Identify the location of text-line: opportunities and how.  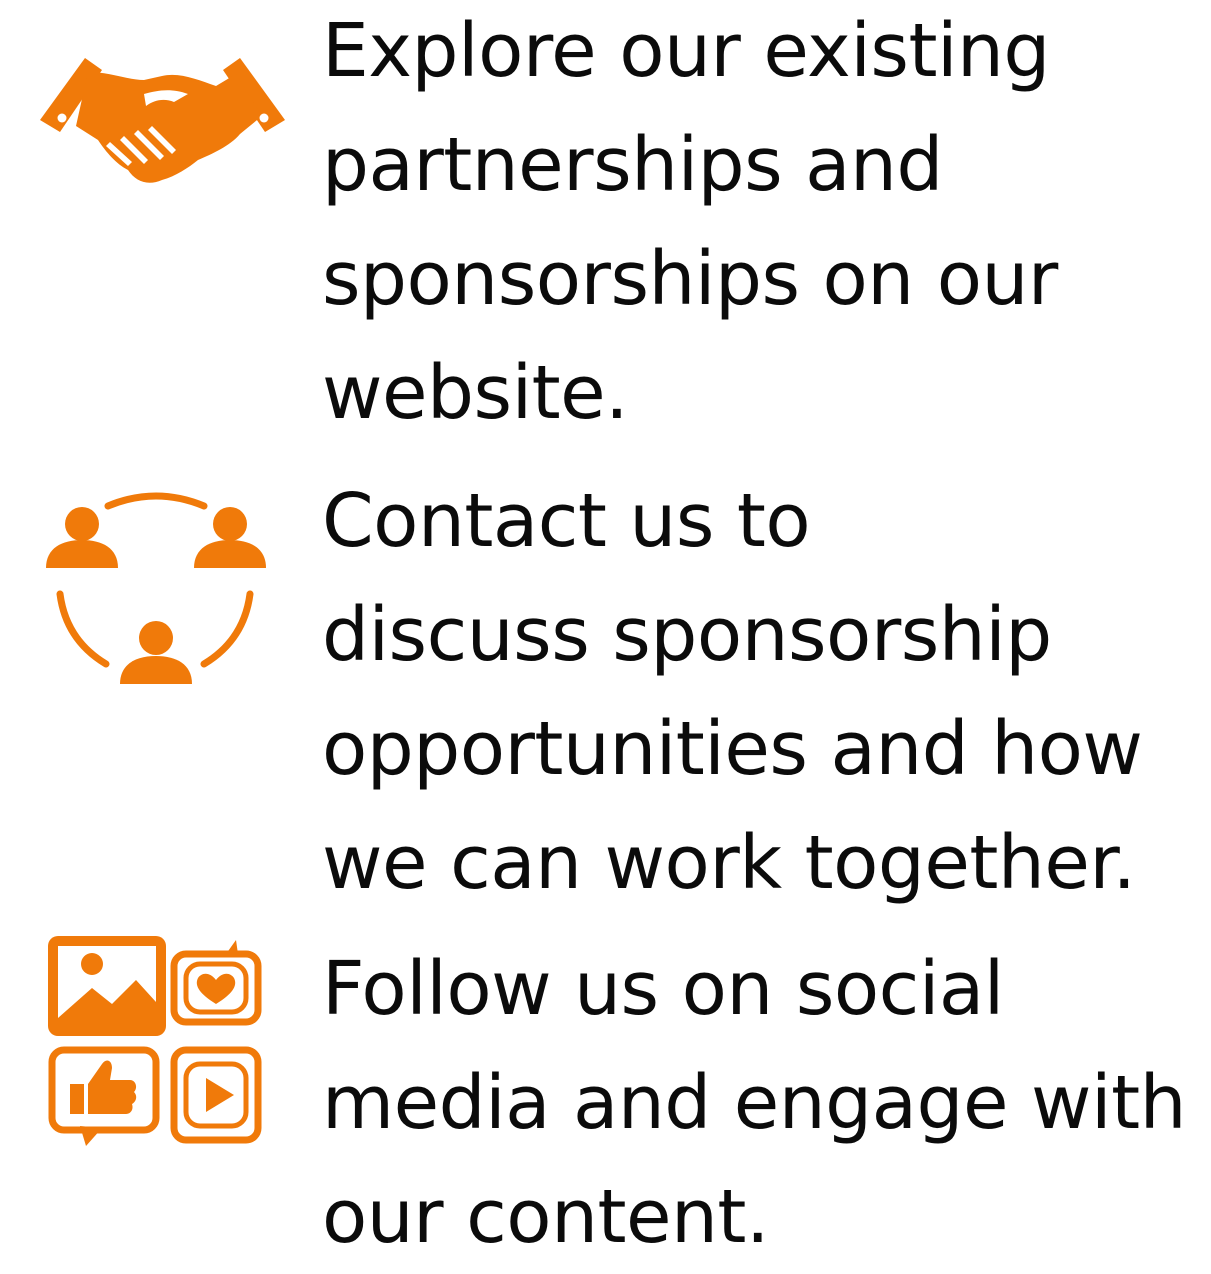
(732, 749).